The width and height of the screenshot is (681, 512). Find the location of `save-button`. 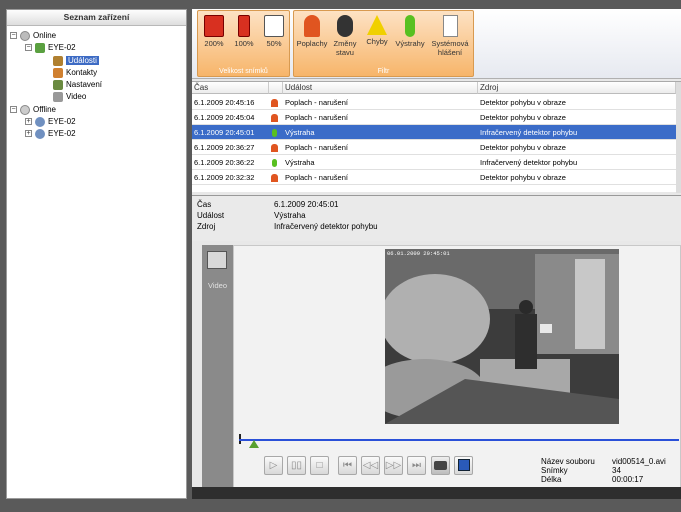

save-button is located at coordinates (463, 465).